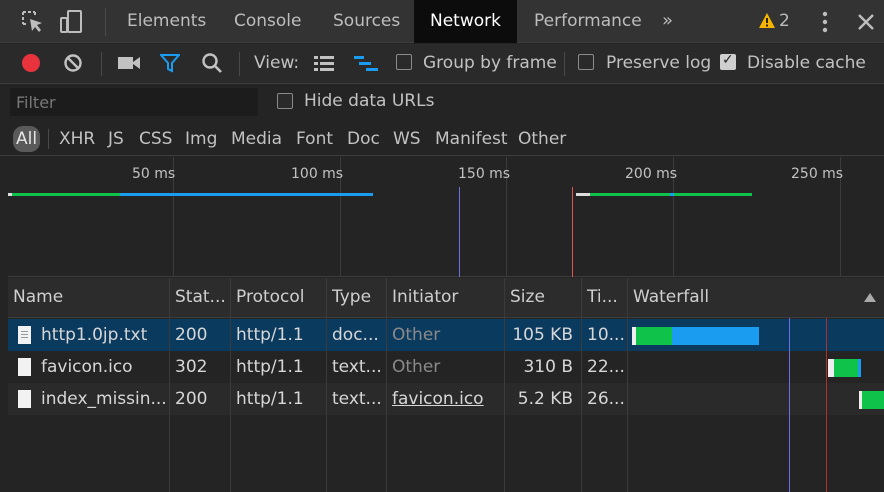  I want to click on type-filter-img: Img, so click(201, 139).